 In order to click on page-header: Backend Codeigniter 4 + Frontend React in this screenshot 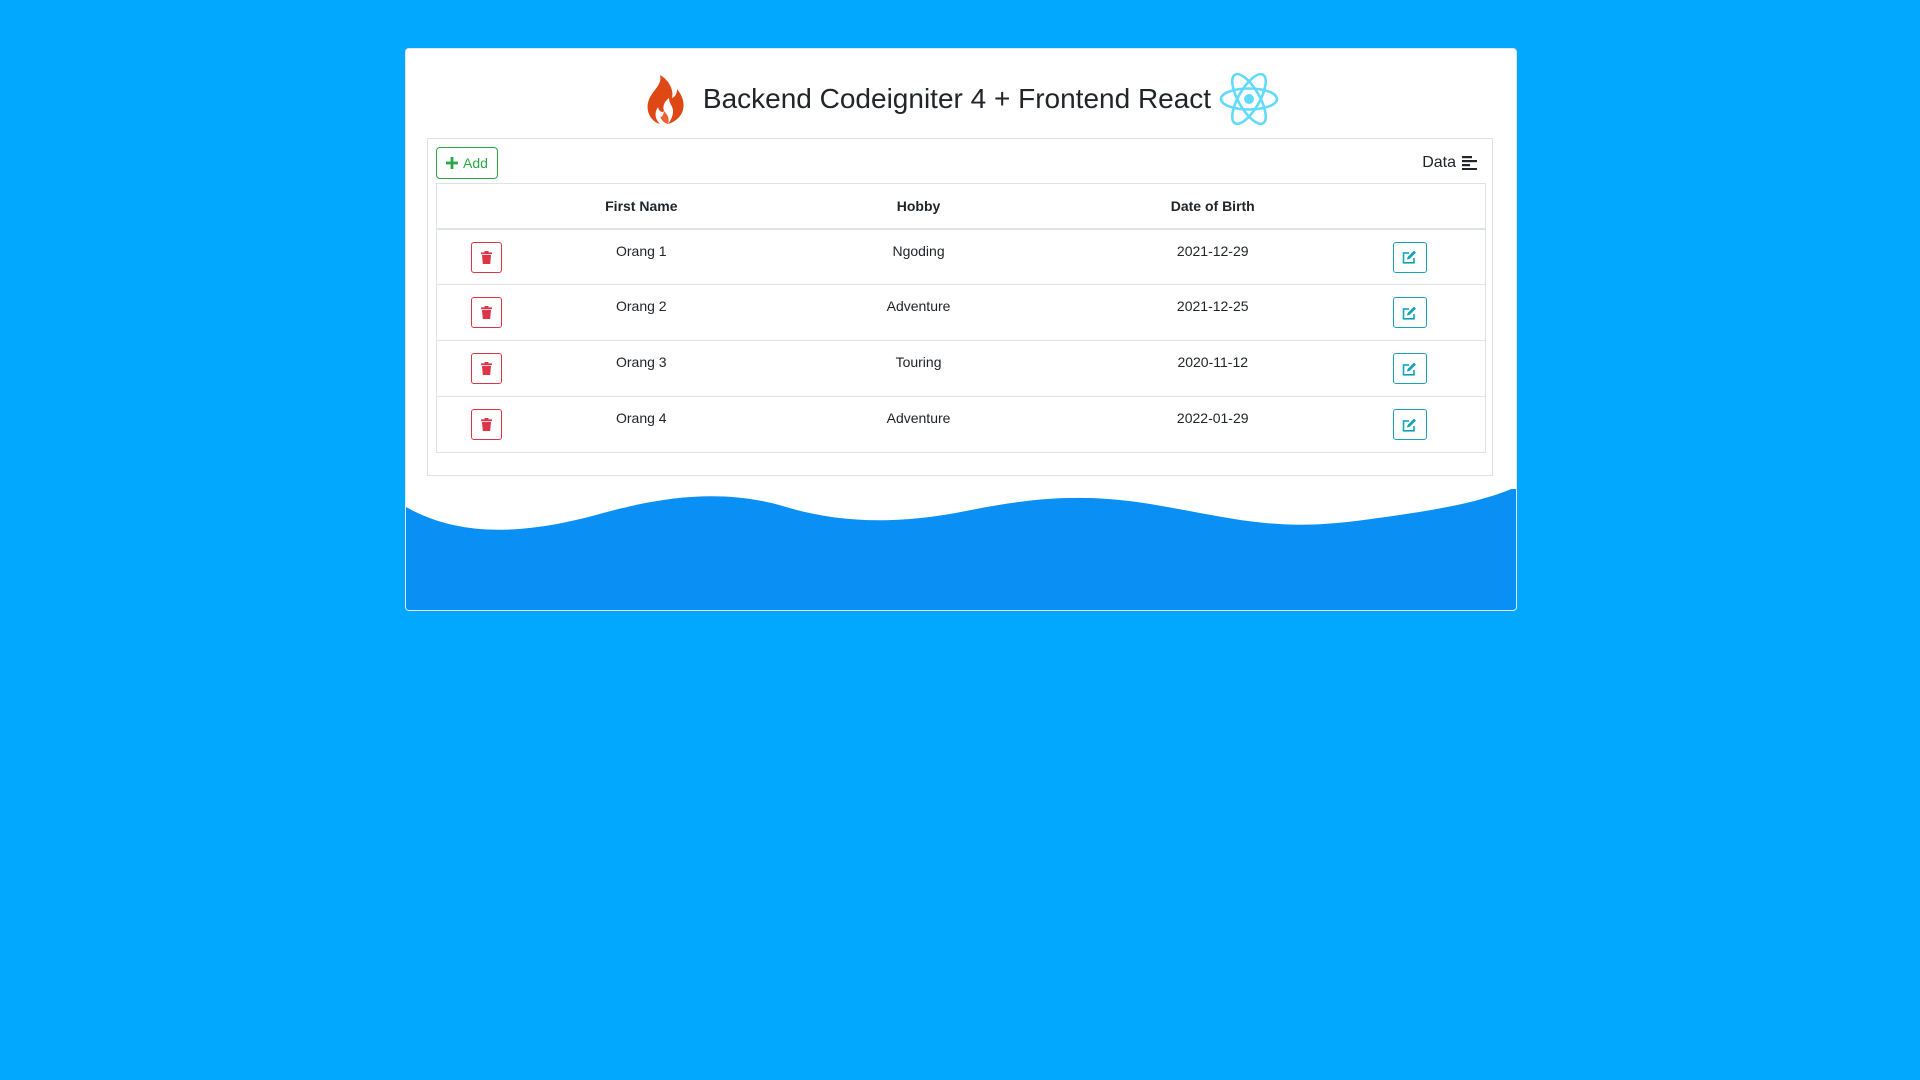, I will do `click(961, 99)`.